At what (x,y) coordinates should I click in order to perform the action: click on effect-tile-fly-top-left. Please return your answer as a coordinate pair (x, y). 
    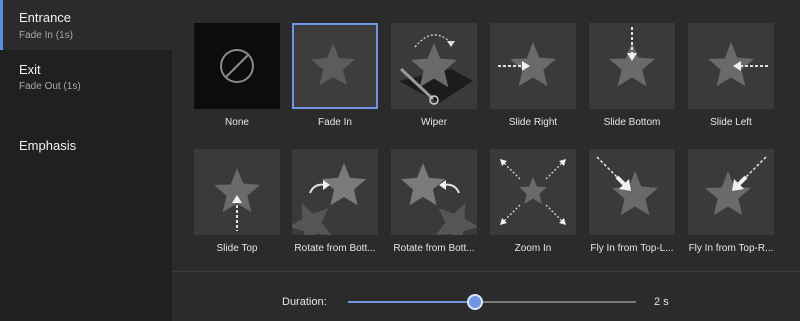
    Looking at the image, I should click on (632, 192).